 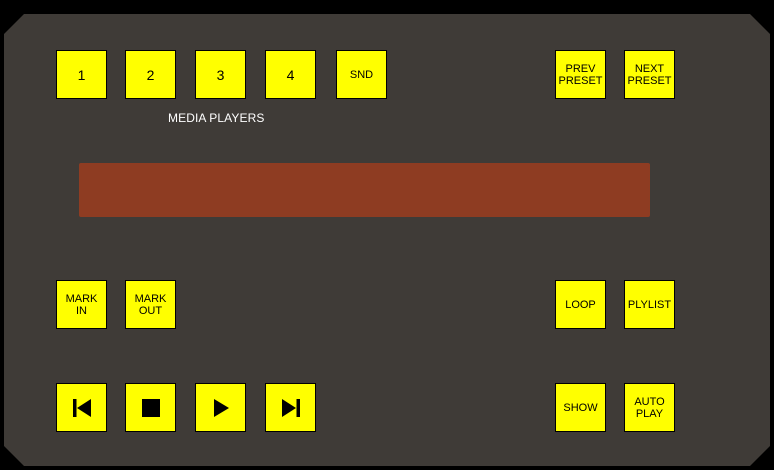 I want to click on next-preset-label: NEXT PRESET, so click(x=649, y=74).